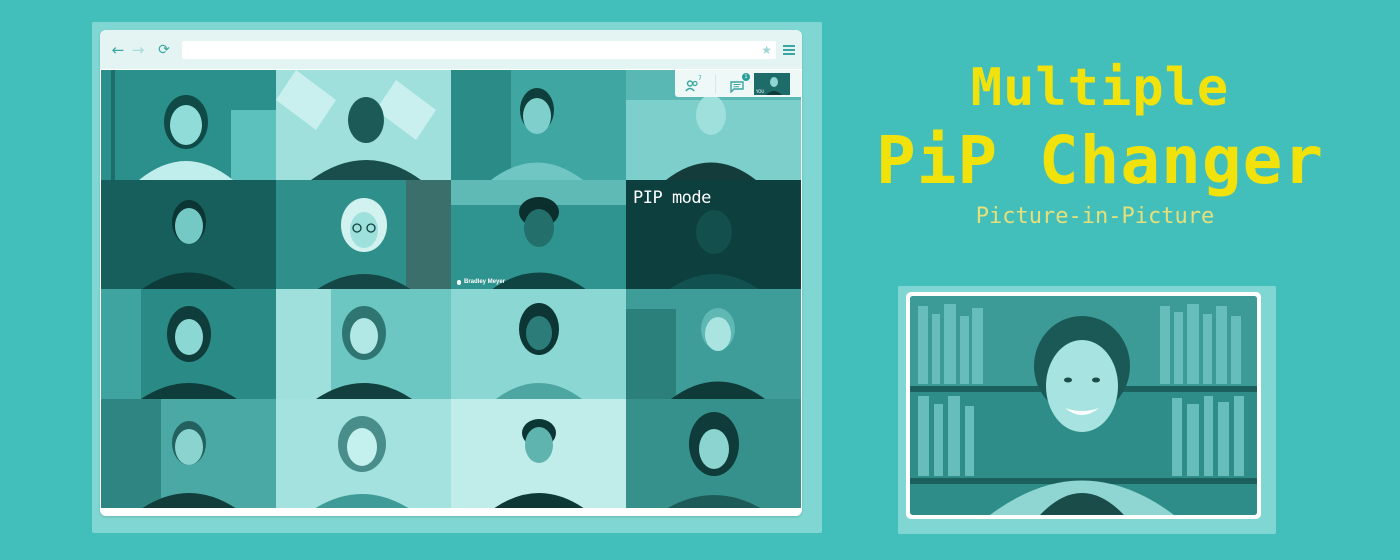  I want to click on self-view-label: YOU, so click(760, 91).